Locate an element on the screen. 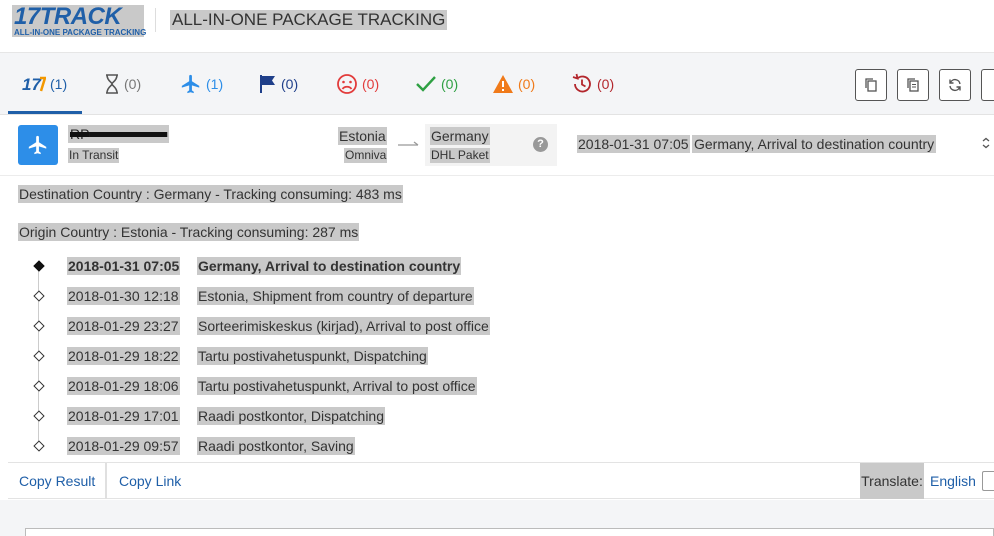 The width and height of the screenshot is (994, 536). copy-all-icon is located at coordinates (913, 85).